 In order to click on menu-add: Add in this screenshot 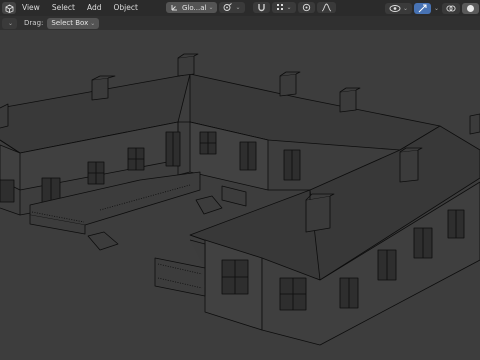, I will do `click(94, 8)`.